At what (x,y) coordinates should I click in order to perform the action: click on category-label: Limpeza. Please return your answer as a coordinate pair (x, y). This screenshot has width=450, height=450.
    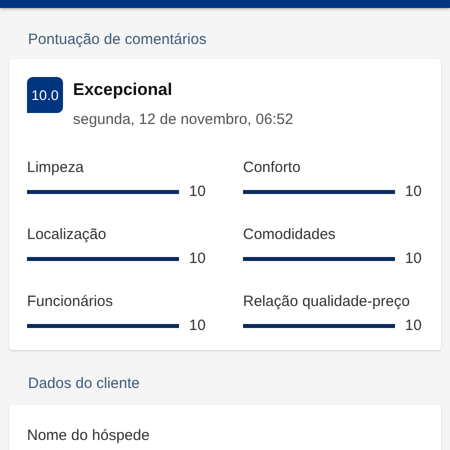
    Looking at the image, I should click on (56, 168).